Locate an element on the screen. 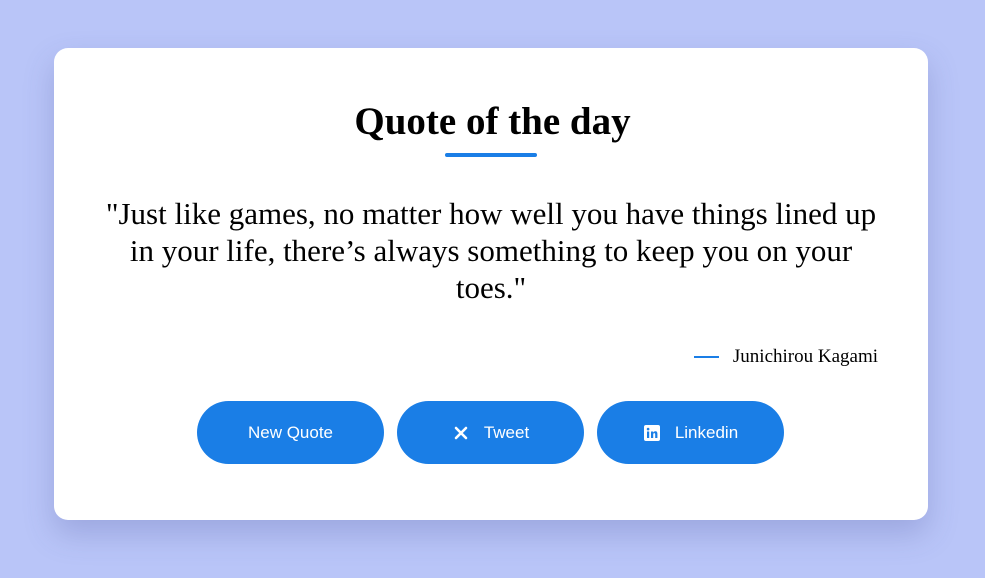  x-icon is located at coordinates (461, 433).